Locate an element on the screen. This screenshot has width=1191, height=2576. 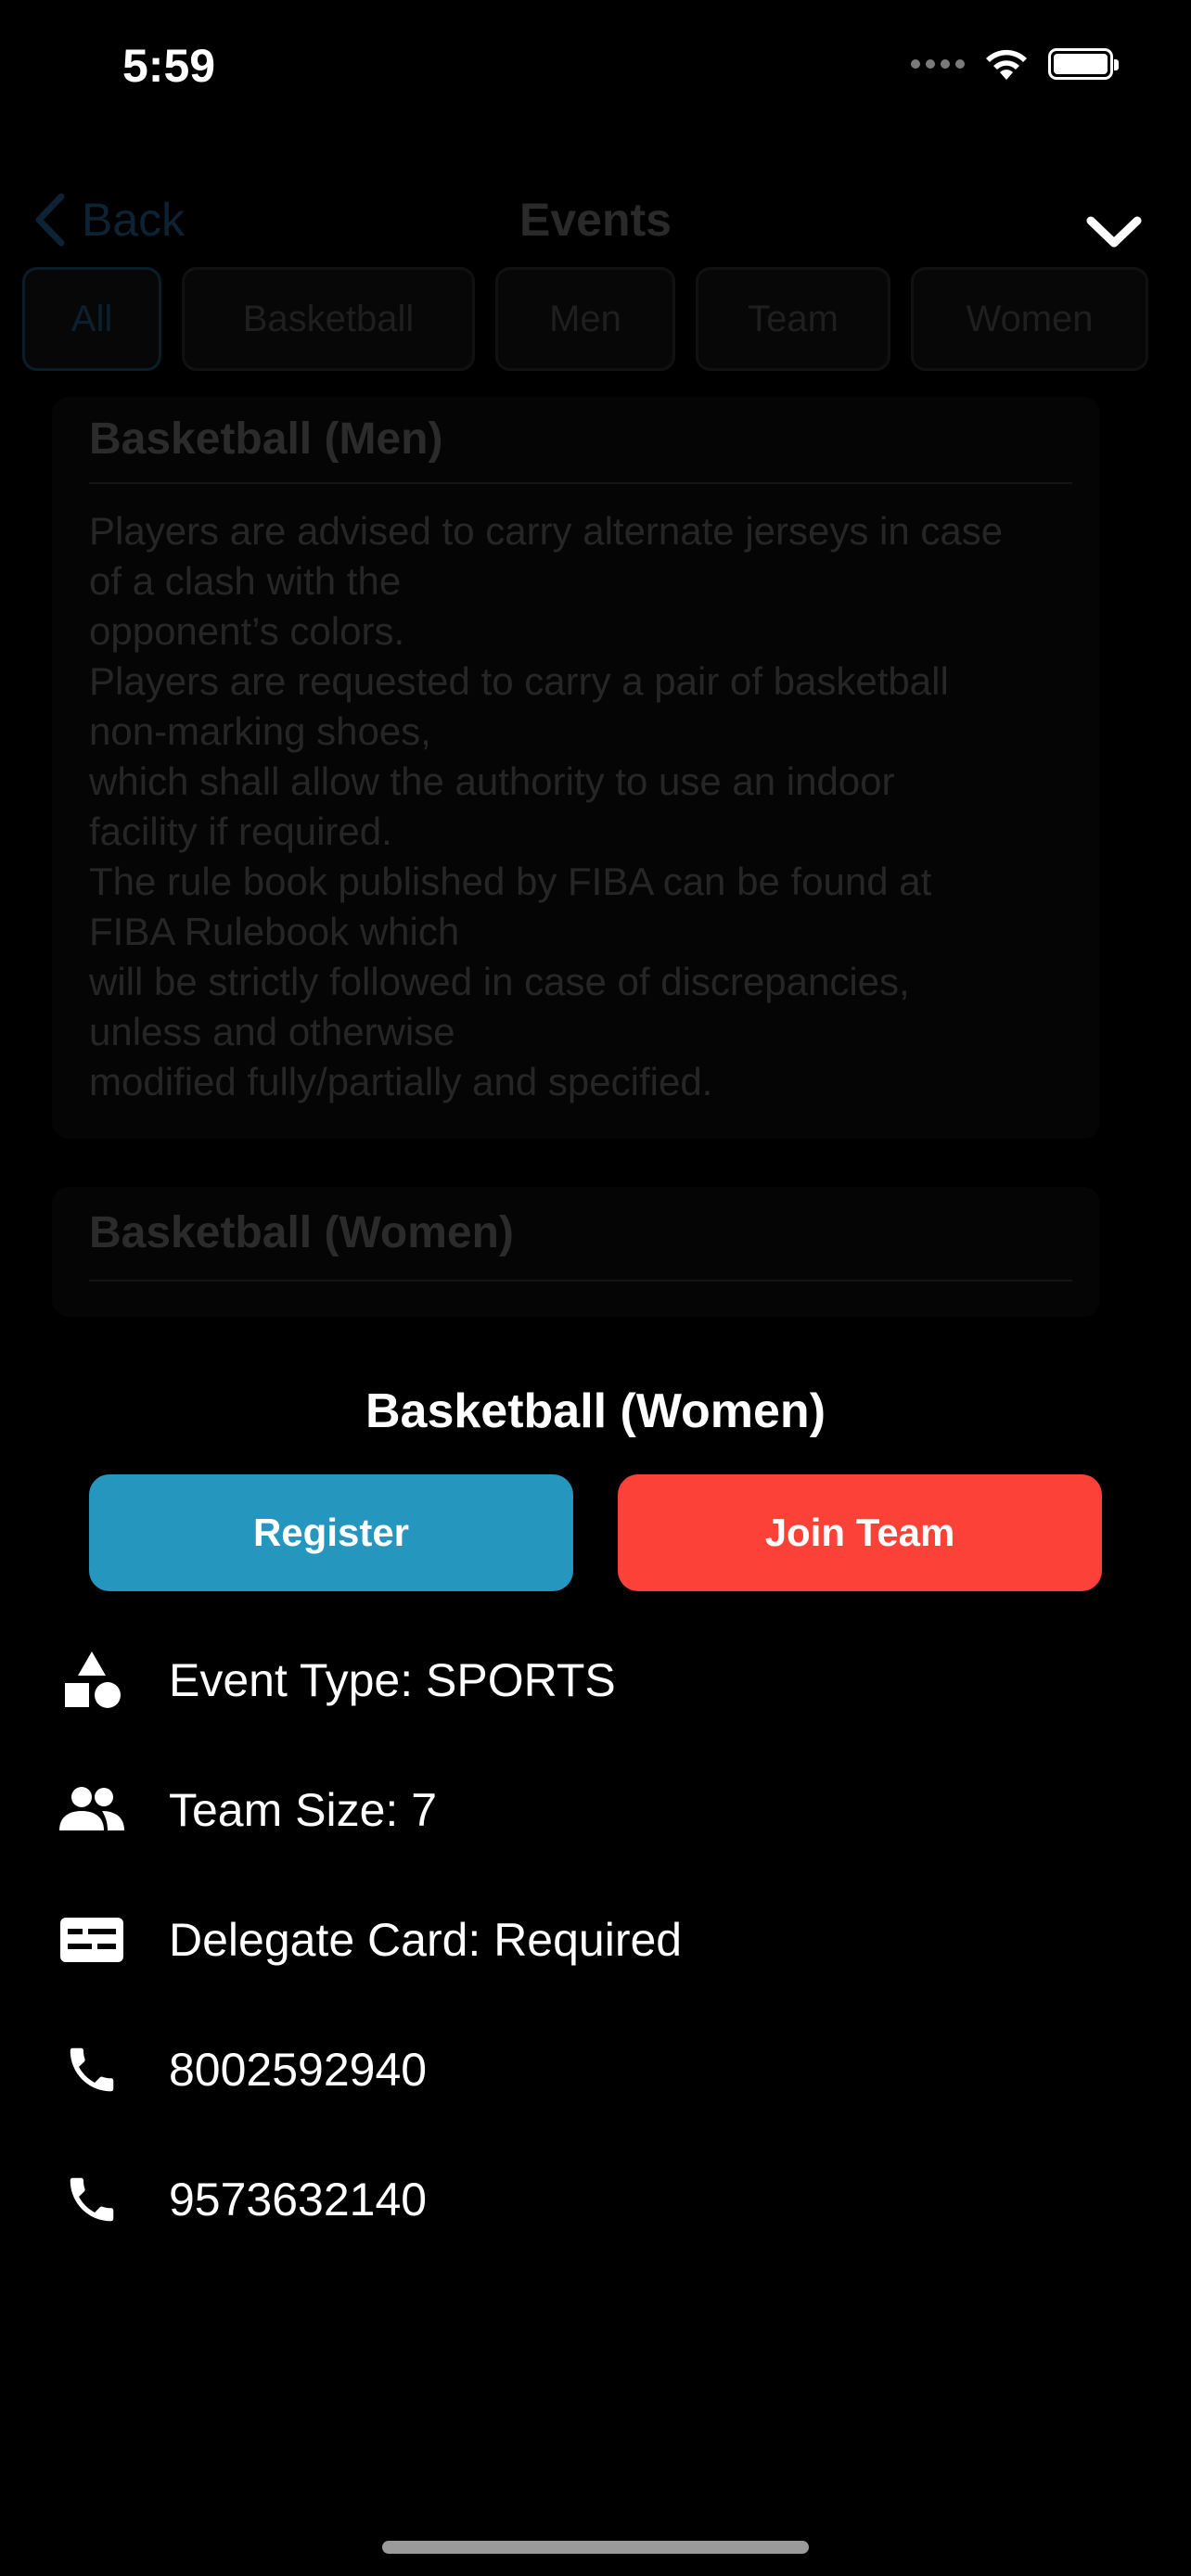
home-indicator is located at coordinates (595, 2547).